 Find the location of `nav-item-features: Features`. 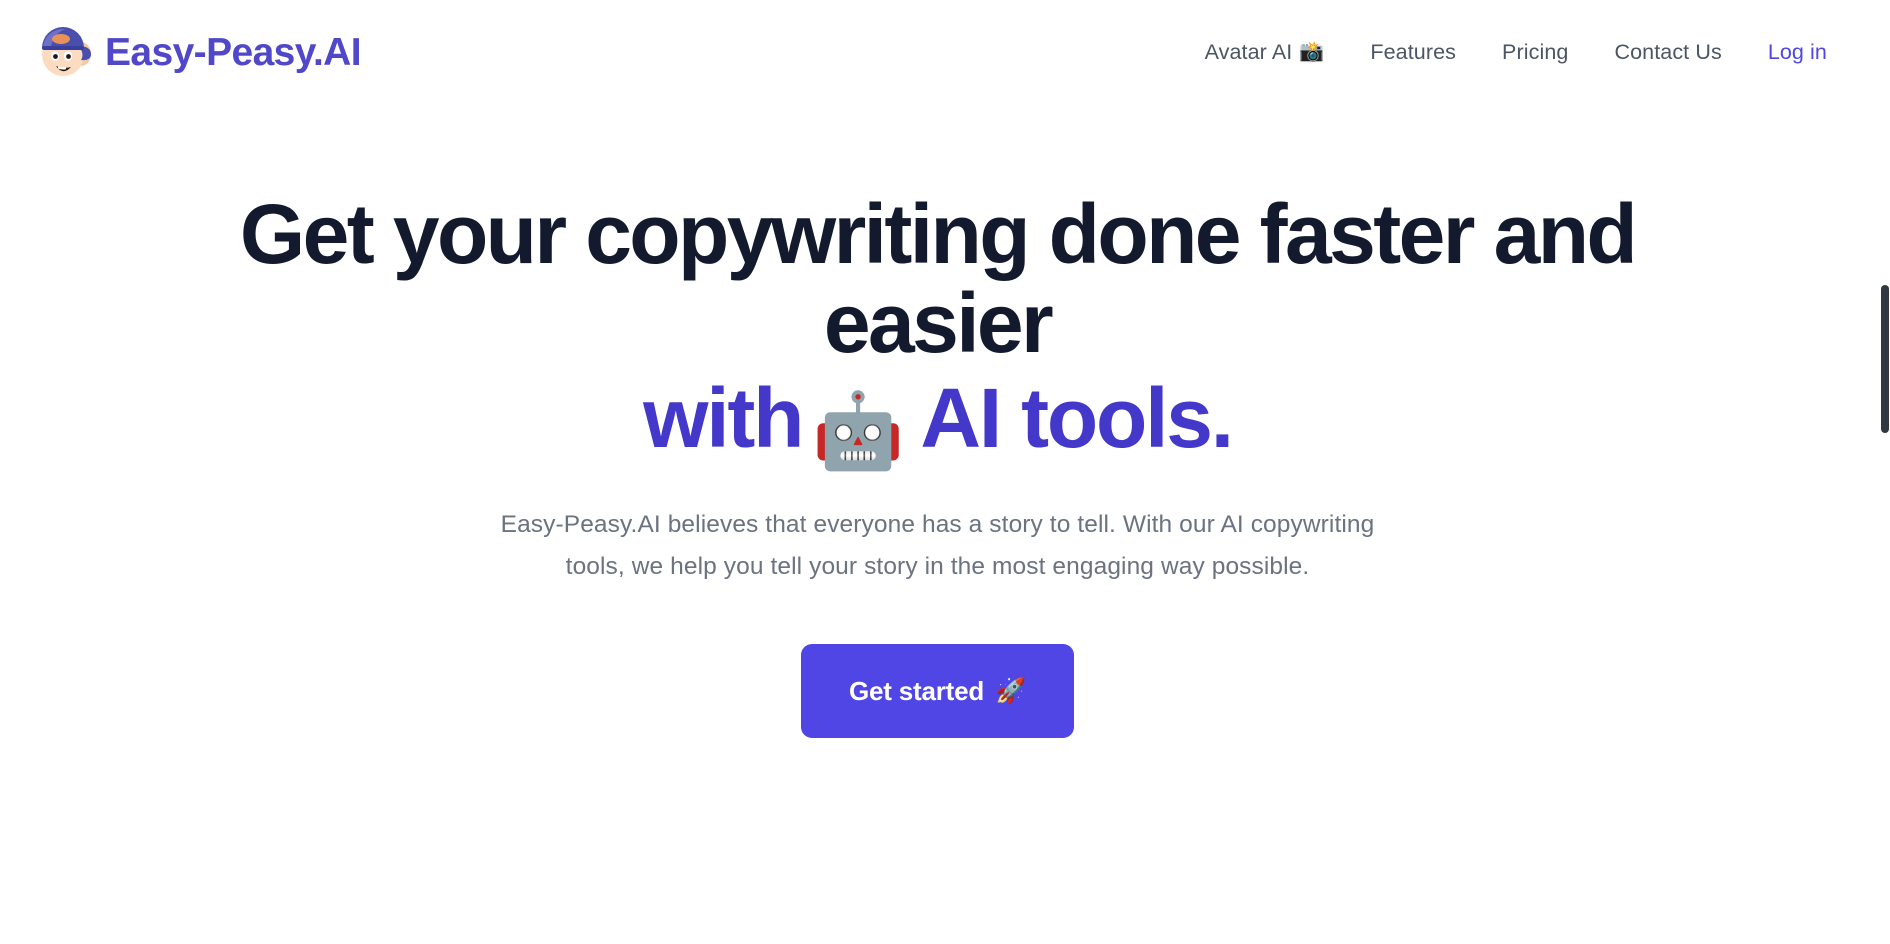

nav-item-features: Features is located at coordinates (1413, 52).